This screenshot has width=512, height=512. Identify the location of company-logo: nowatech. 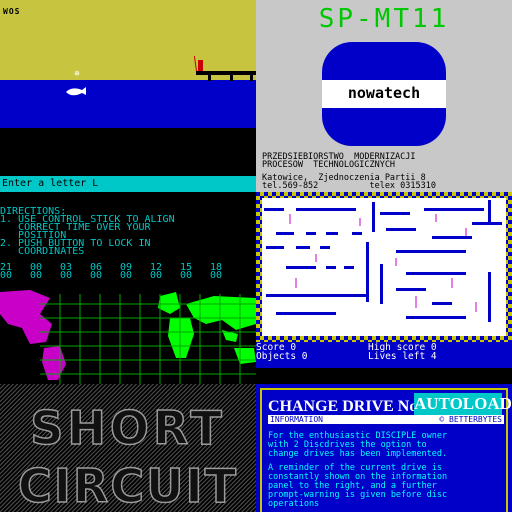
(384, 94).